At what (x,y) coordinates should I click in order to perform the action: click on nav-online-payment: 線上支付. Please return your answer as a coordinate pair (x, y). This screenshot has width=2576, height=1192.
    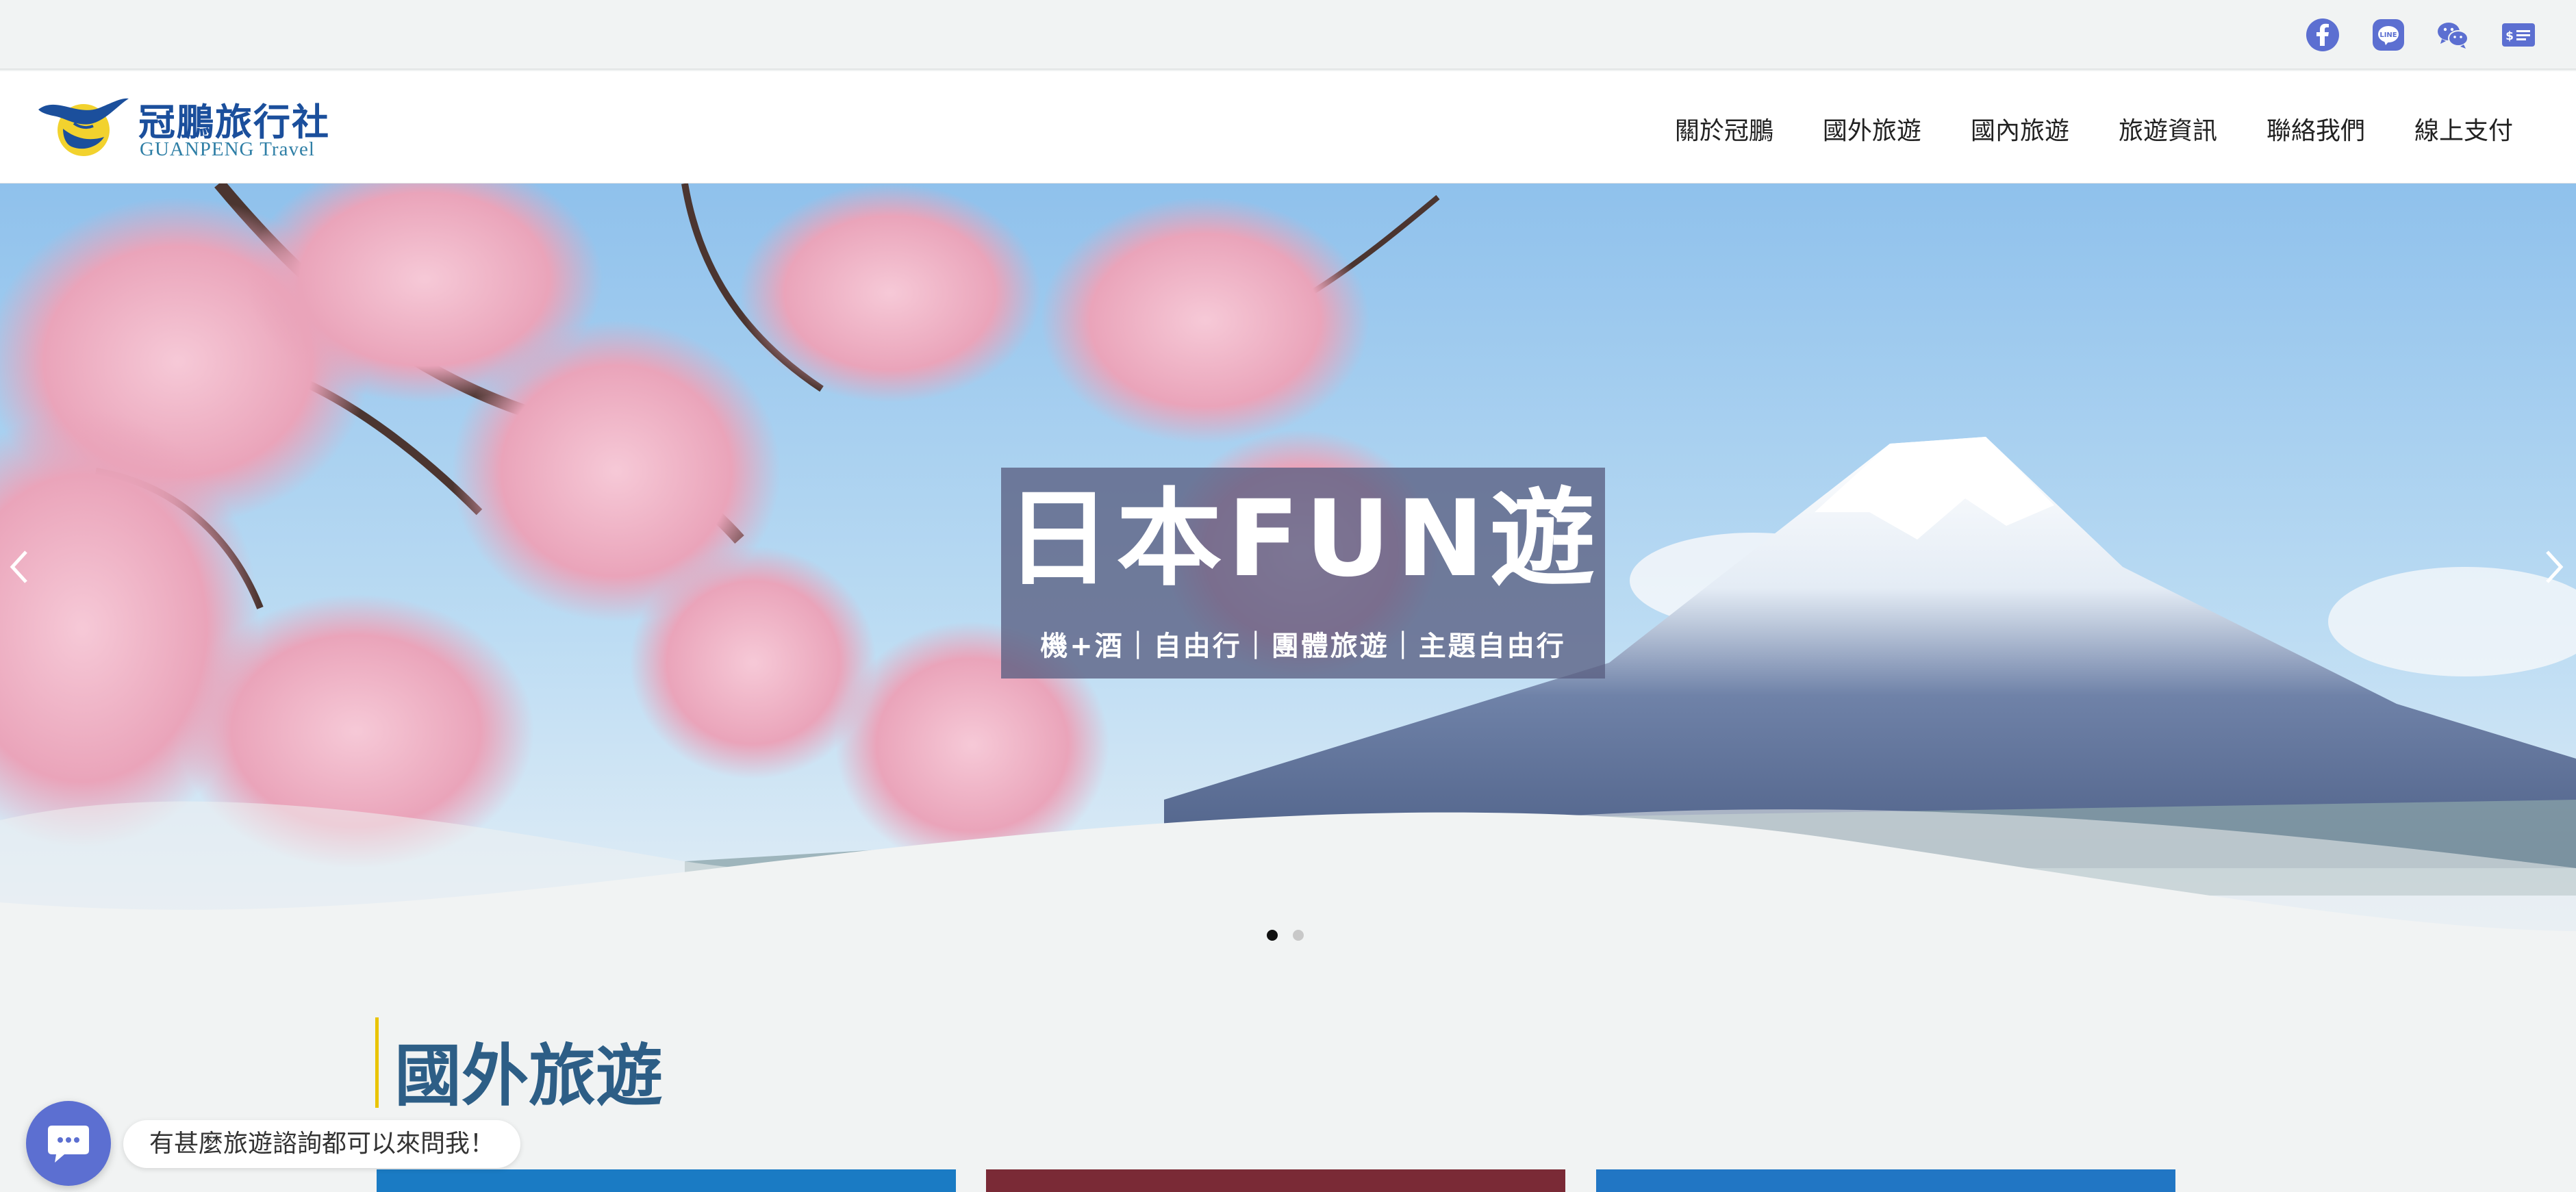
    Looking at the image, I should click on (2463, 129).